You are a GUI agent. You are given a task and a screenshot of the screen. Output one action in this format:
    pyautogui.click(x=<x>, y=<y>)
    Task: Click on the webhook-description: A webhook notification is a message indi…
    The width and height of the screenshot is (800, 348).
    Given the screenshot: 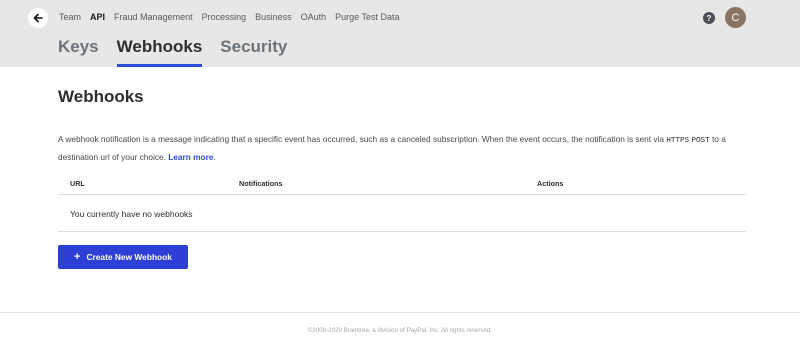 What is the action you would take?
    pyautogui.click(x=408, y=148)
    